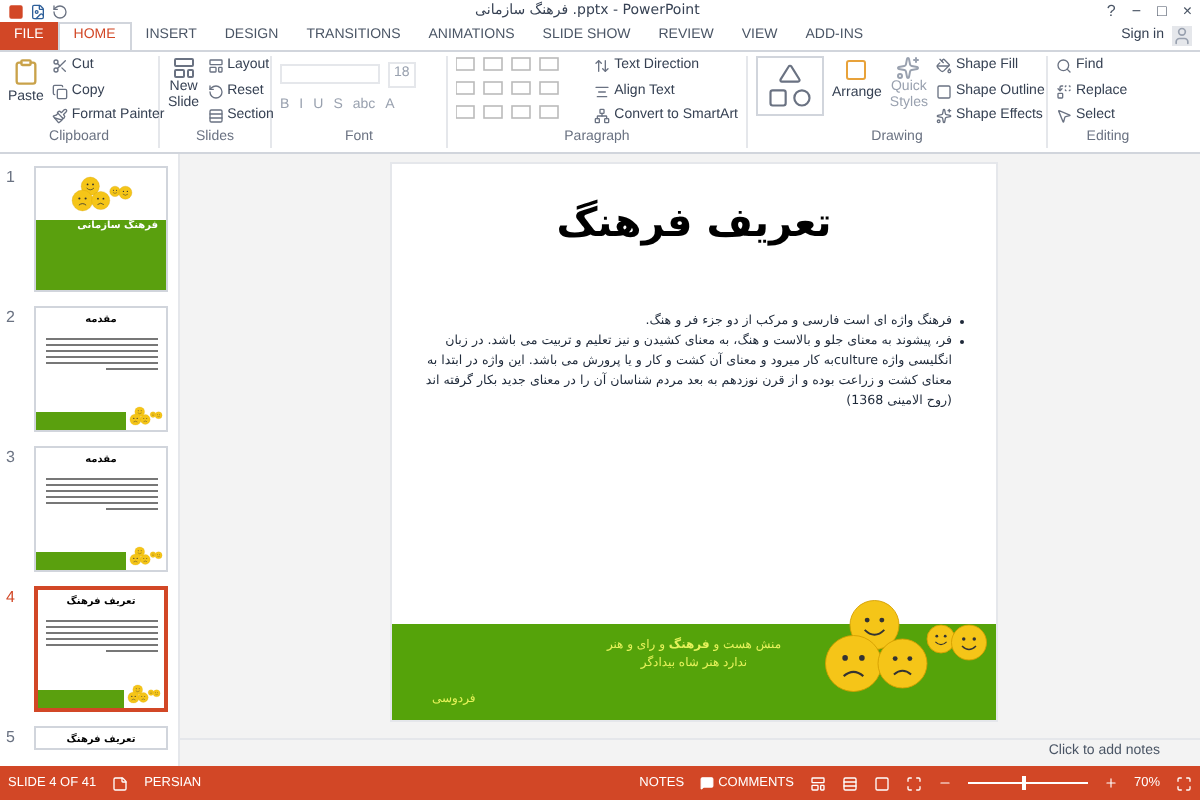  What do you see at coordinates (817, 783) in the screenshot?
I see `normal-view-icon` at bounding box center [817, 783].